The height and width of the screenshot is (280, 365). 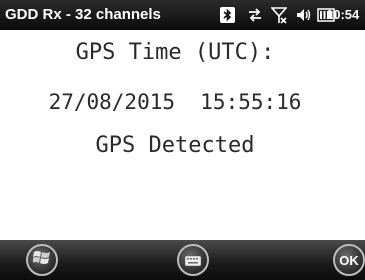 I want to click on app-title: GDD Rx - 32 channels, so click(x=83, y=14).